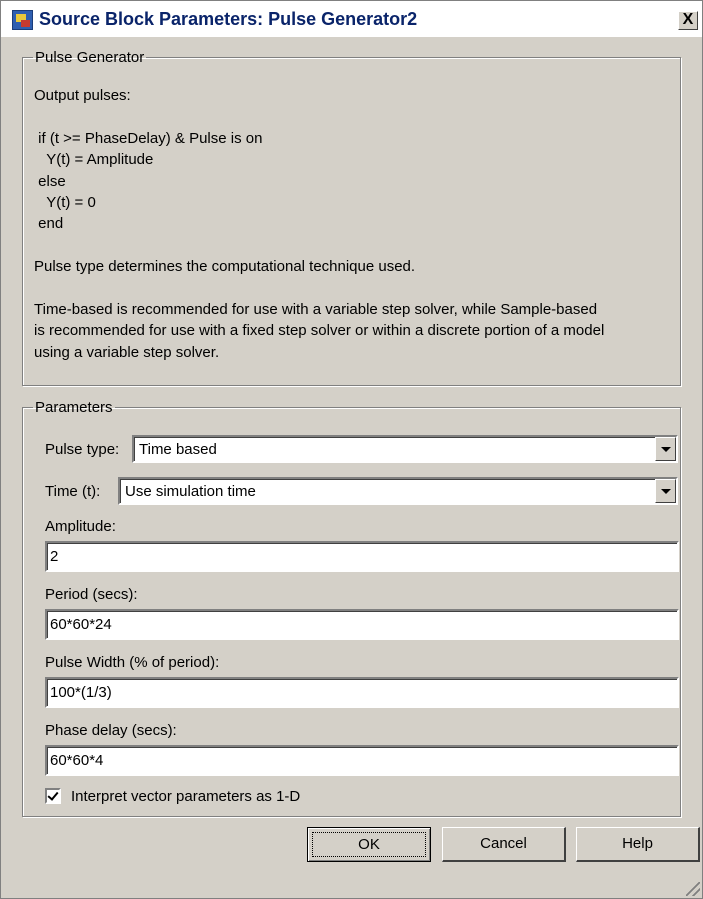 This screenshot has height=899, width=703. What do you see at coordinates (90, 57) in the screenshot?
I see `pulse-generator-group-title: Pulse Generator` at bounding box center [90, 57].